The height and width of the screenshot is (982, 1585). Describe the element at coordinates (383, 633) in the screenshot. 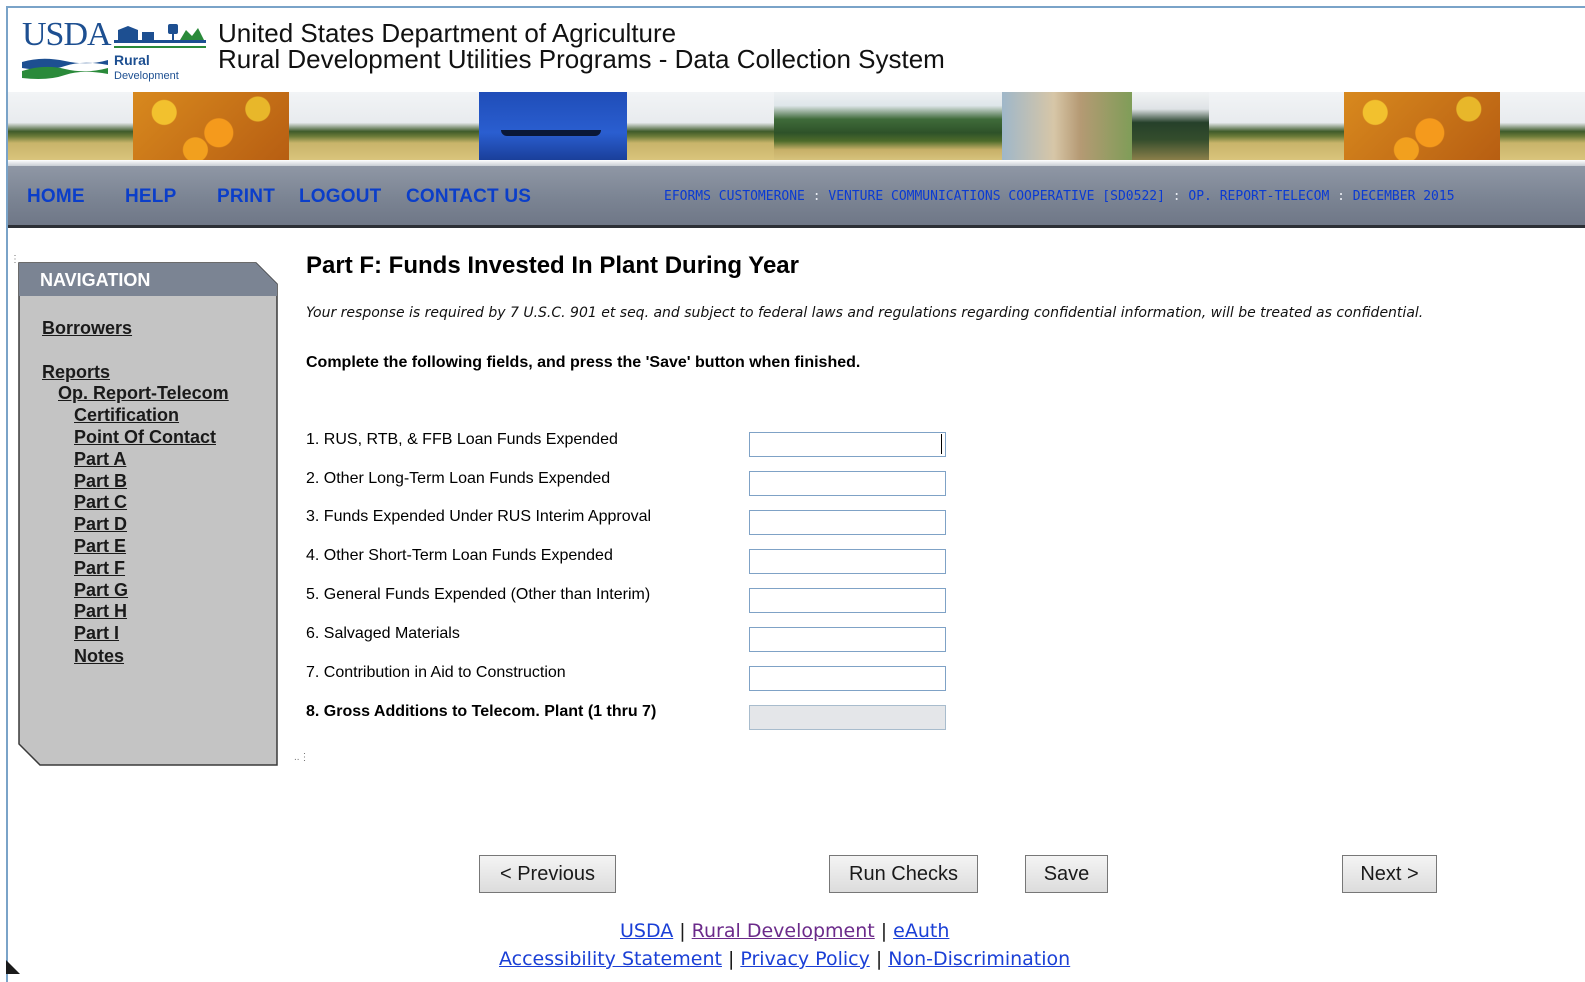

I see `field-label-salvaged-materials: 6. Salvaged Materials` at that location.